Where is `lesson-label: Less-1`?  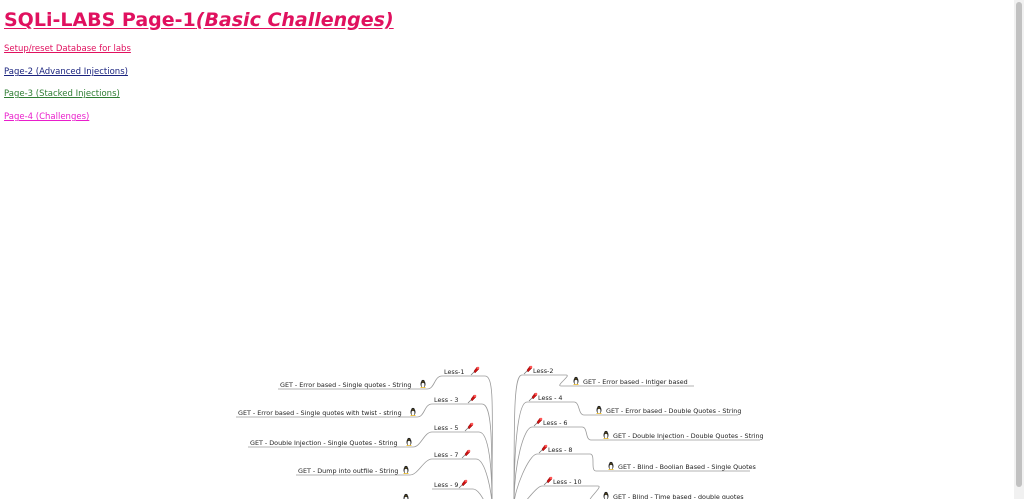 lesson-label: Less-1 is located at coordinates (454, 372).